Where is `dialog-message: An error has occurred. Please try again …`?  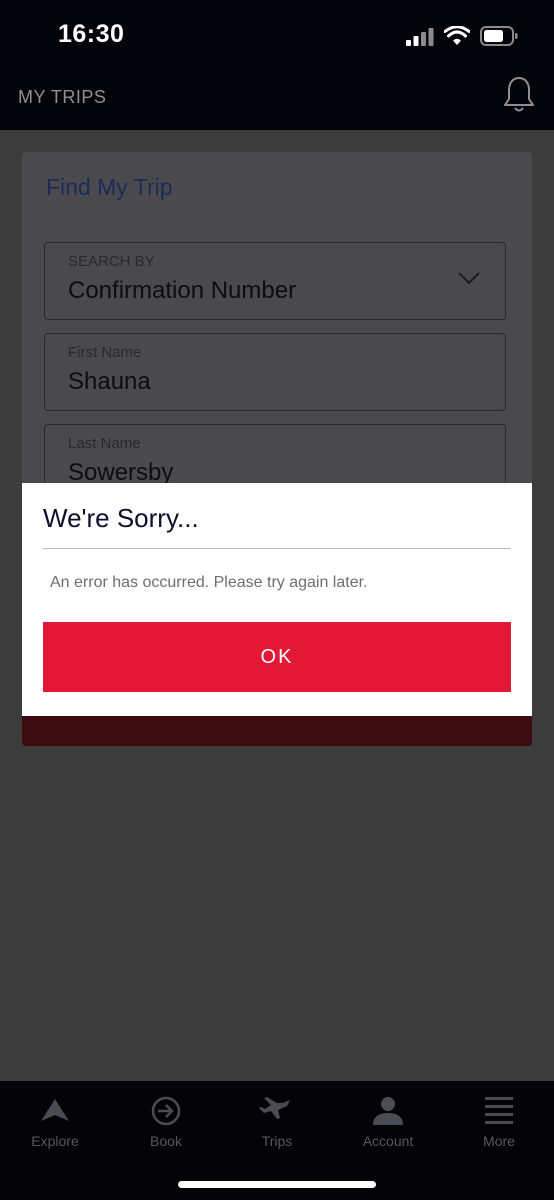
dialog-message: An error has occurred. Please try again … is located at coordinates (209, 582).